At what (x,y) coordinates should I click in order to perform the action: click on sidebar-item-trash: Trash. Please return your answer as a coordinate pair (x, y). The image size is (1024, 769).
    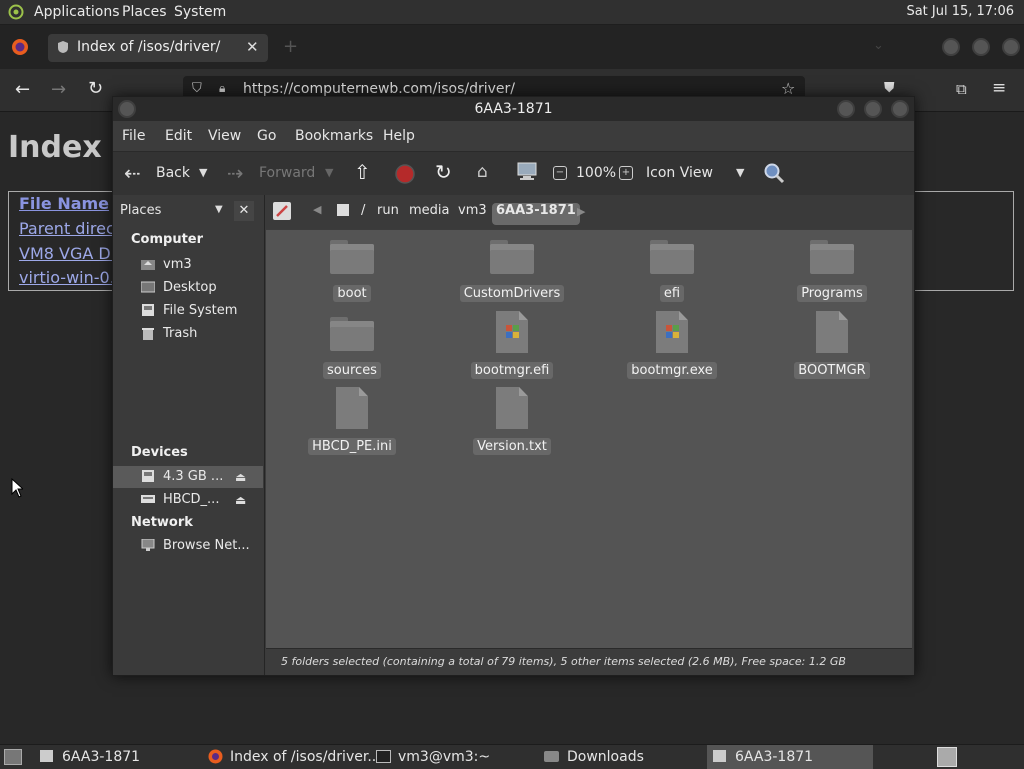
    Looking at the image, I should click on (188, 334).